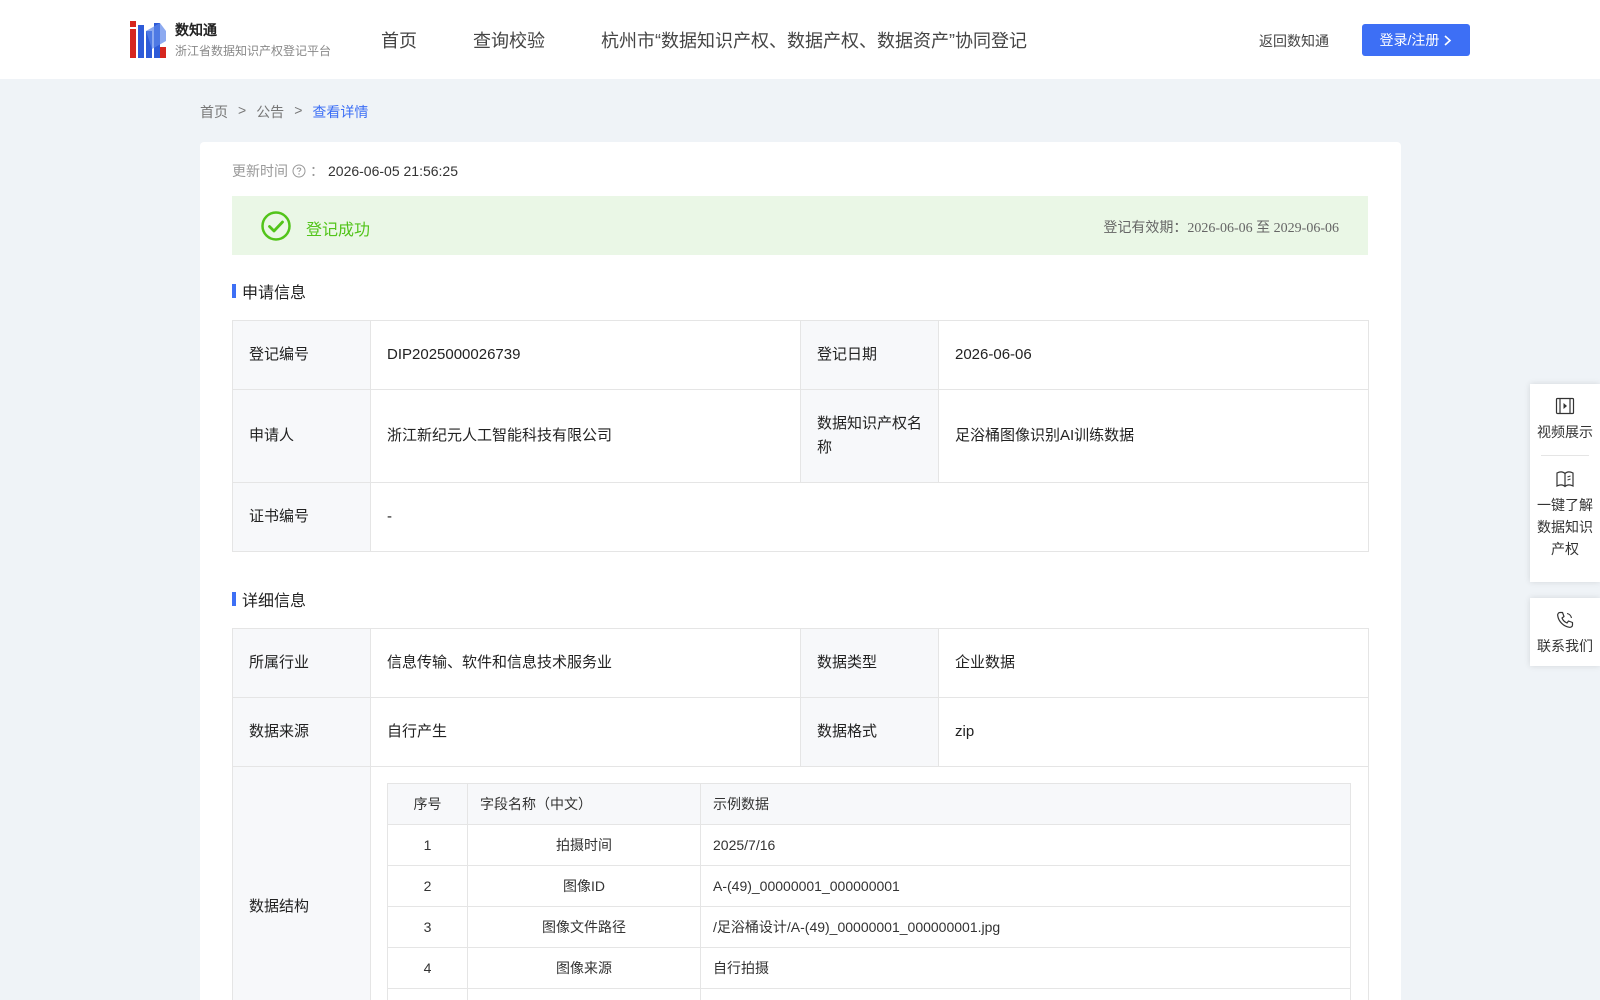 The width and height of the screenshot is (1600, 1000). I want to click on table-cell: /足浴桶设计/A-(49)_00000001_000000001.jpg, so click(1025, 927).